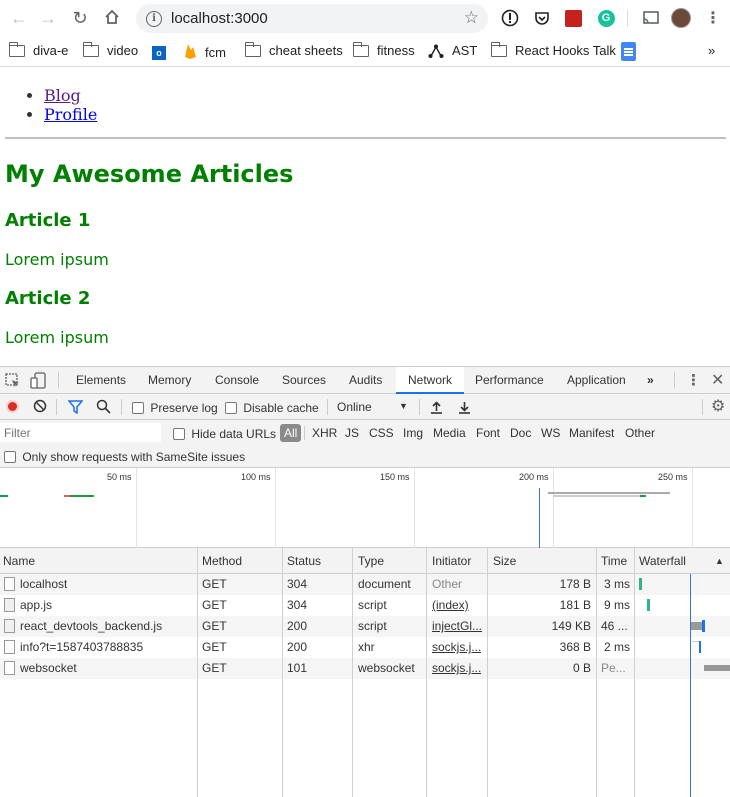 This screenshot has width=730, height=797. Describe the element at coordinates (48, 18) in the screenshot. I see `forward-button: →` at that location.